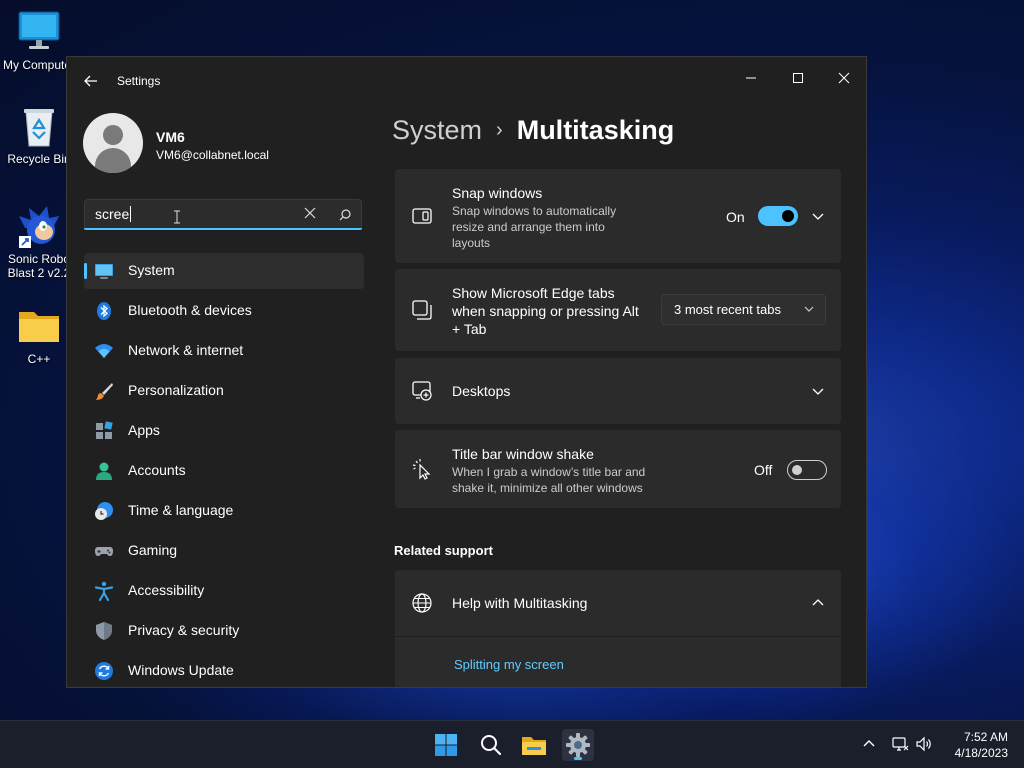 Image resolution: width=1024 pixels, height=768 pixels. Describe the element at coordinates (224, 551) in the screenshot. I see `sidebar-item-gaming: Gaming` at that location.